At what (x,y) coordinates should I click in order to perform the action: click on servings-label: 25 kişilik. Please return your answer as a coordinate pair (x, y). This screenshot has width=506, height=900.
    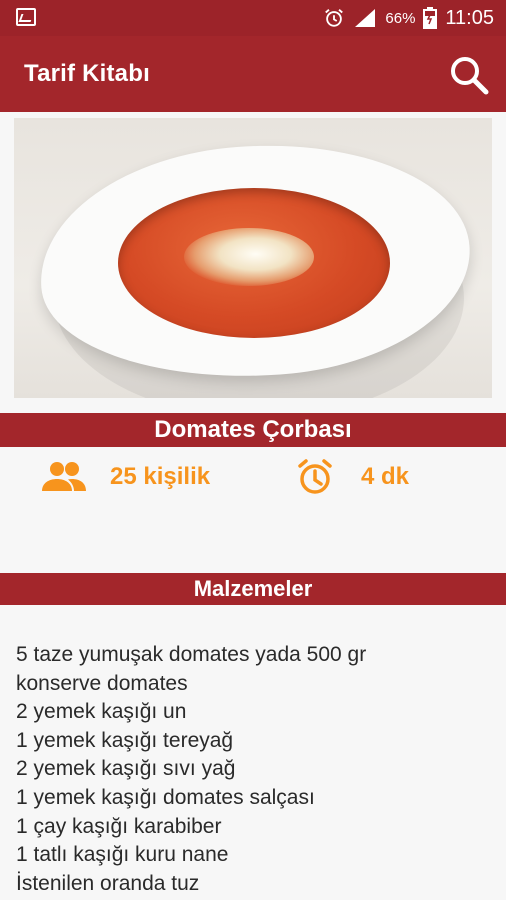
    Looking at the image, I should click on (160, 476).